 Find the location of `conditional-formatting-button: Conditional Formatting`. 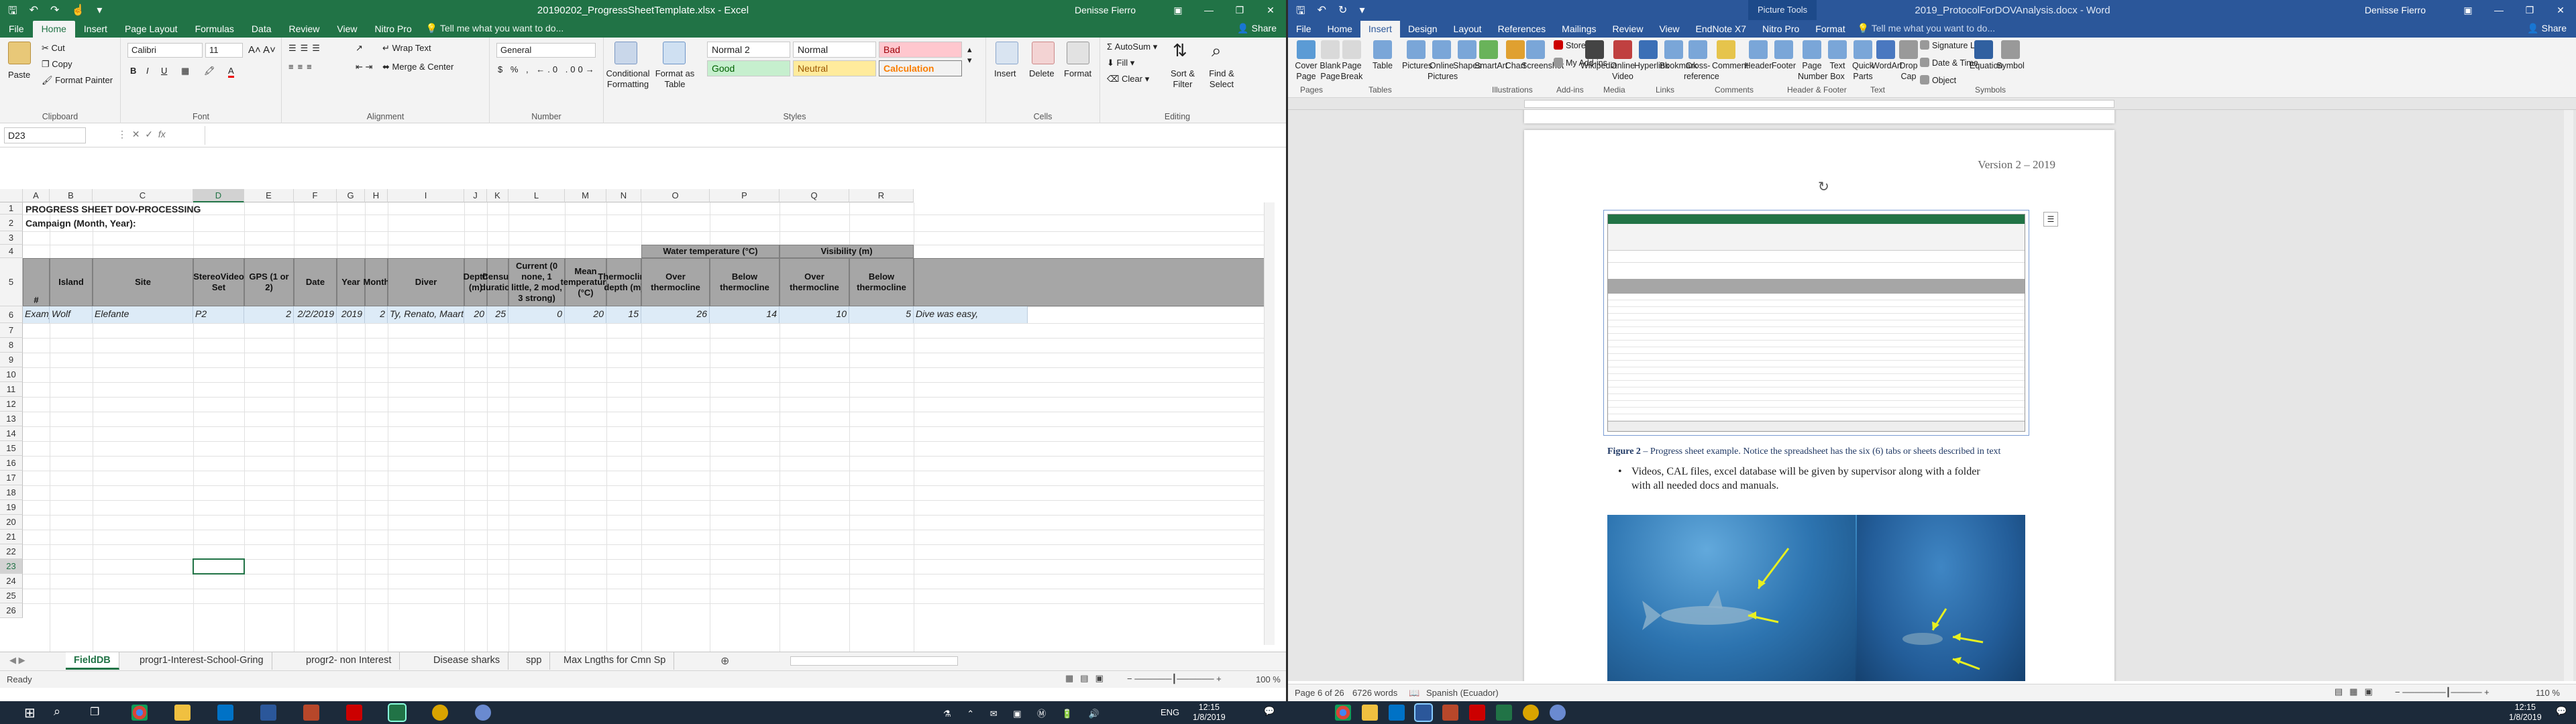

conditional-formatting-button: Conditional Formatting is located at coordinates (628, 78).